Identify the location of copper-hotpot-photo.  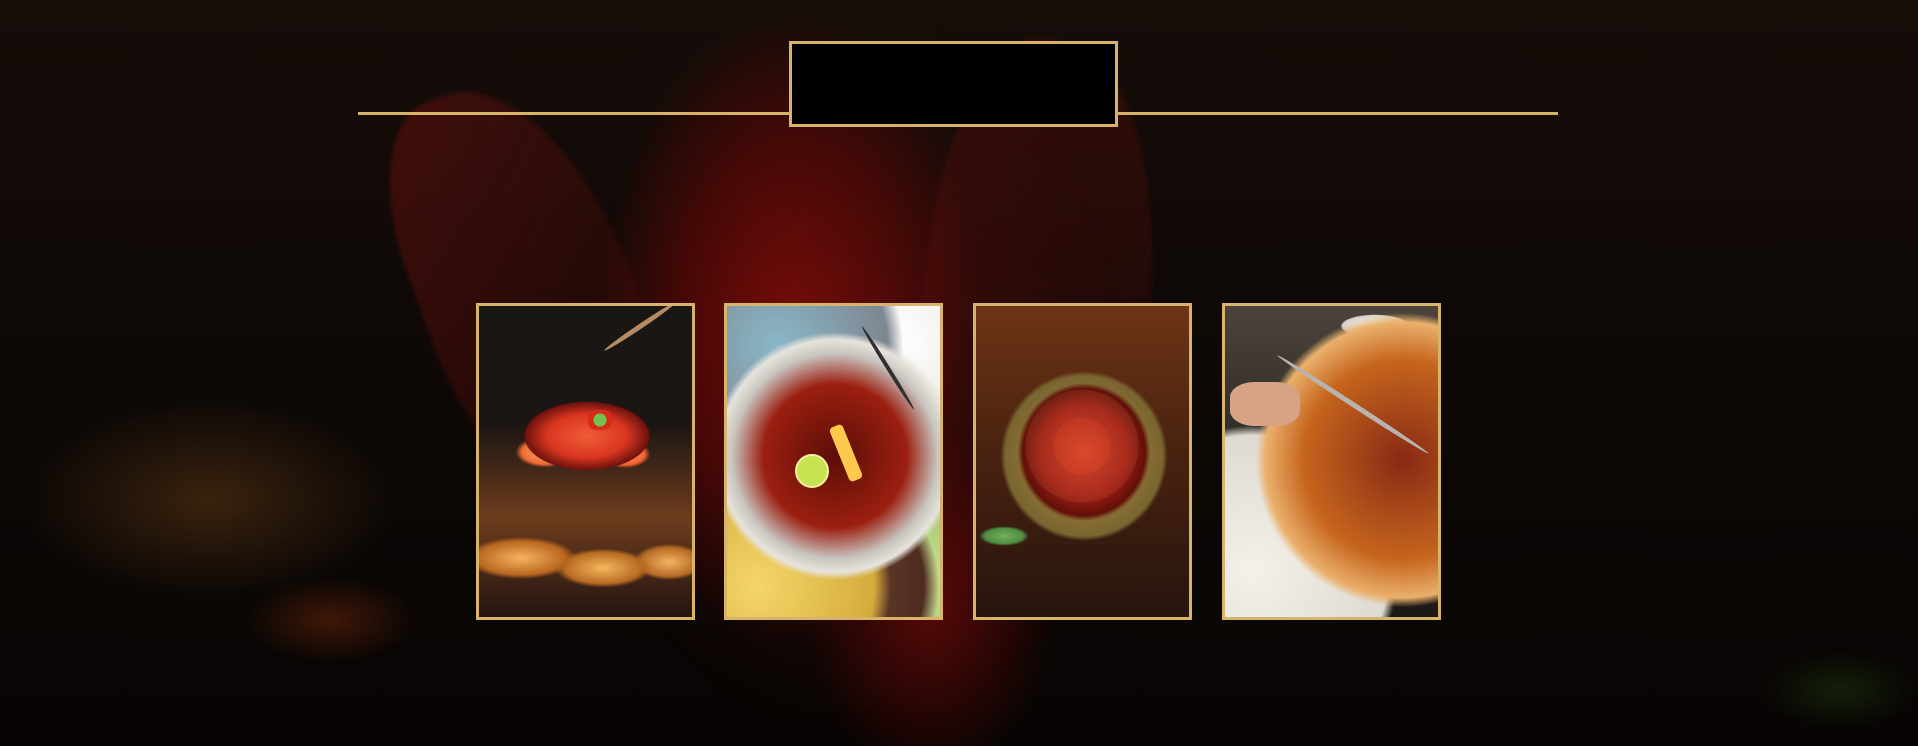
(1331, 461).